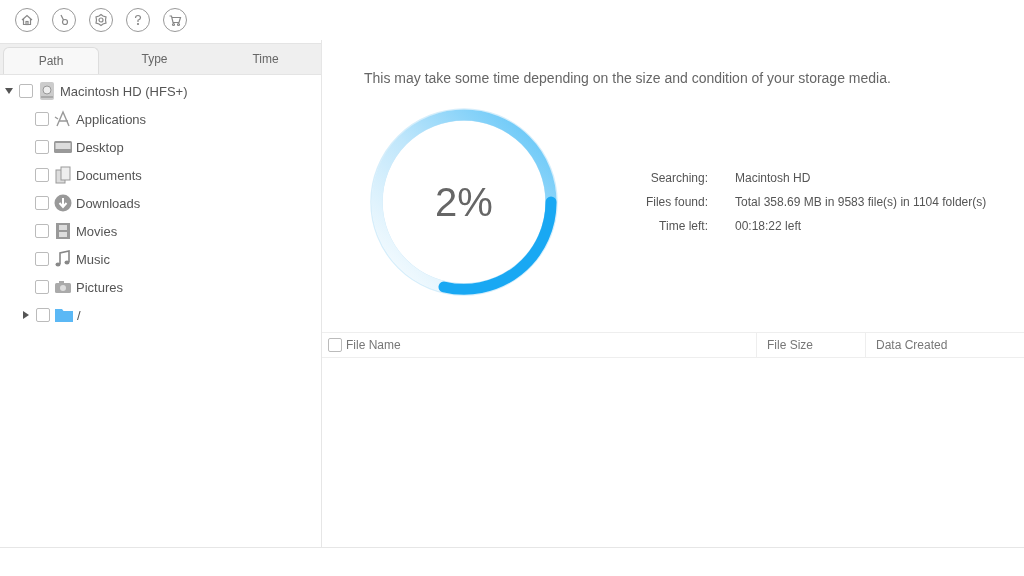  I want to click on settings-icon, so click(101, 20).